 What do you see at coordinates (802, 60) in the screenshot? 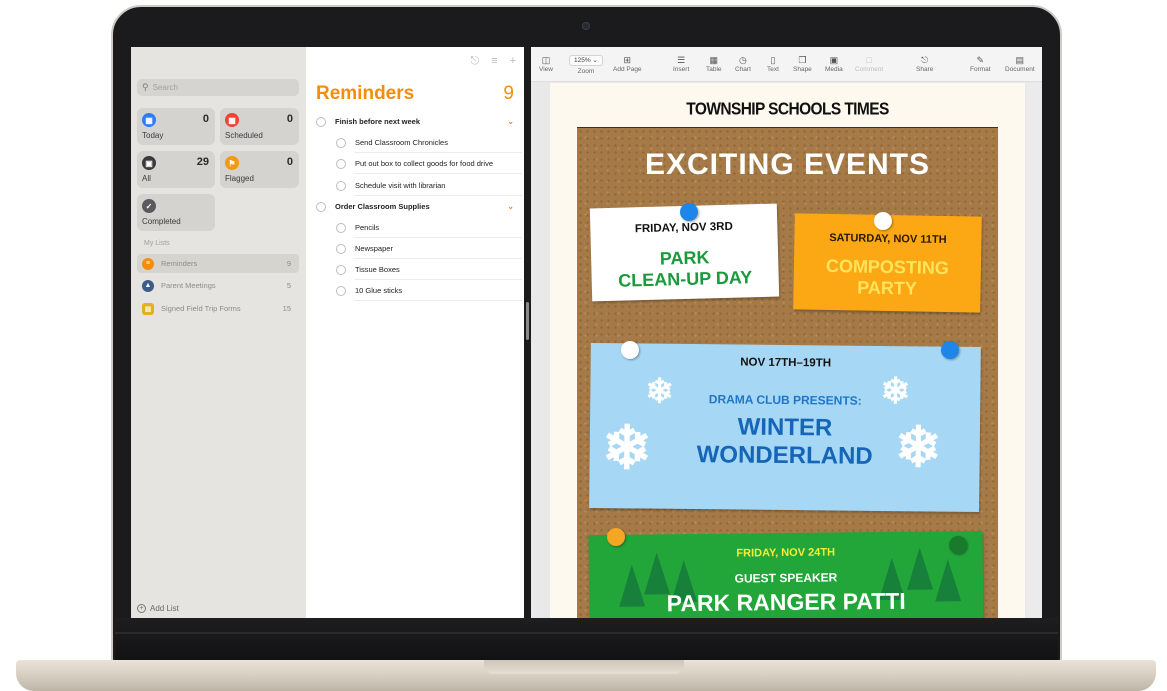
I see `shape-icon: ❐` at bounding box center [802, 60].